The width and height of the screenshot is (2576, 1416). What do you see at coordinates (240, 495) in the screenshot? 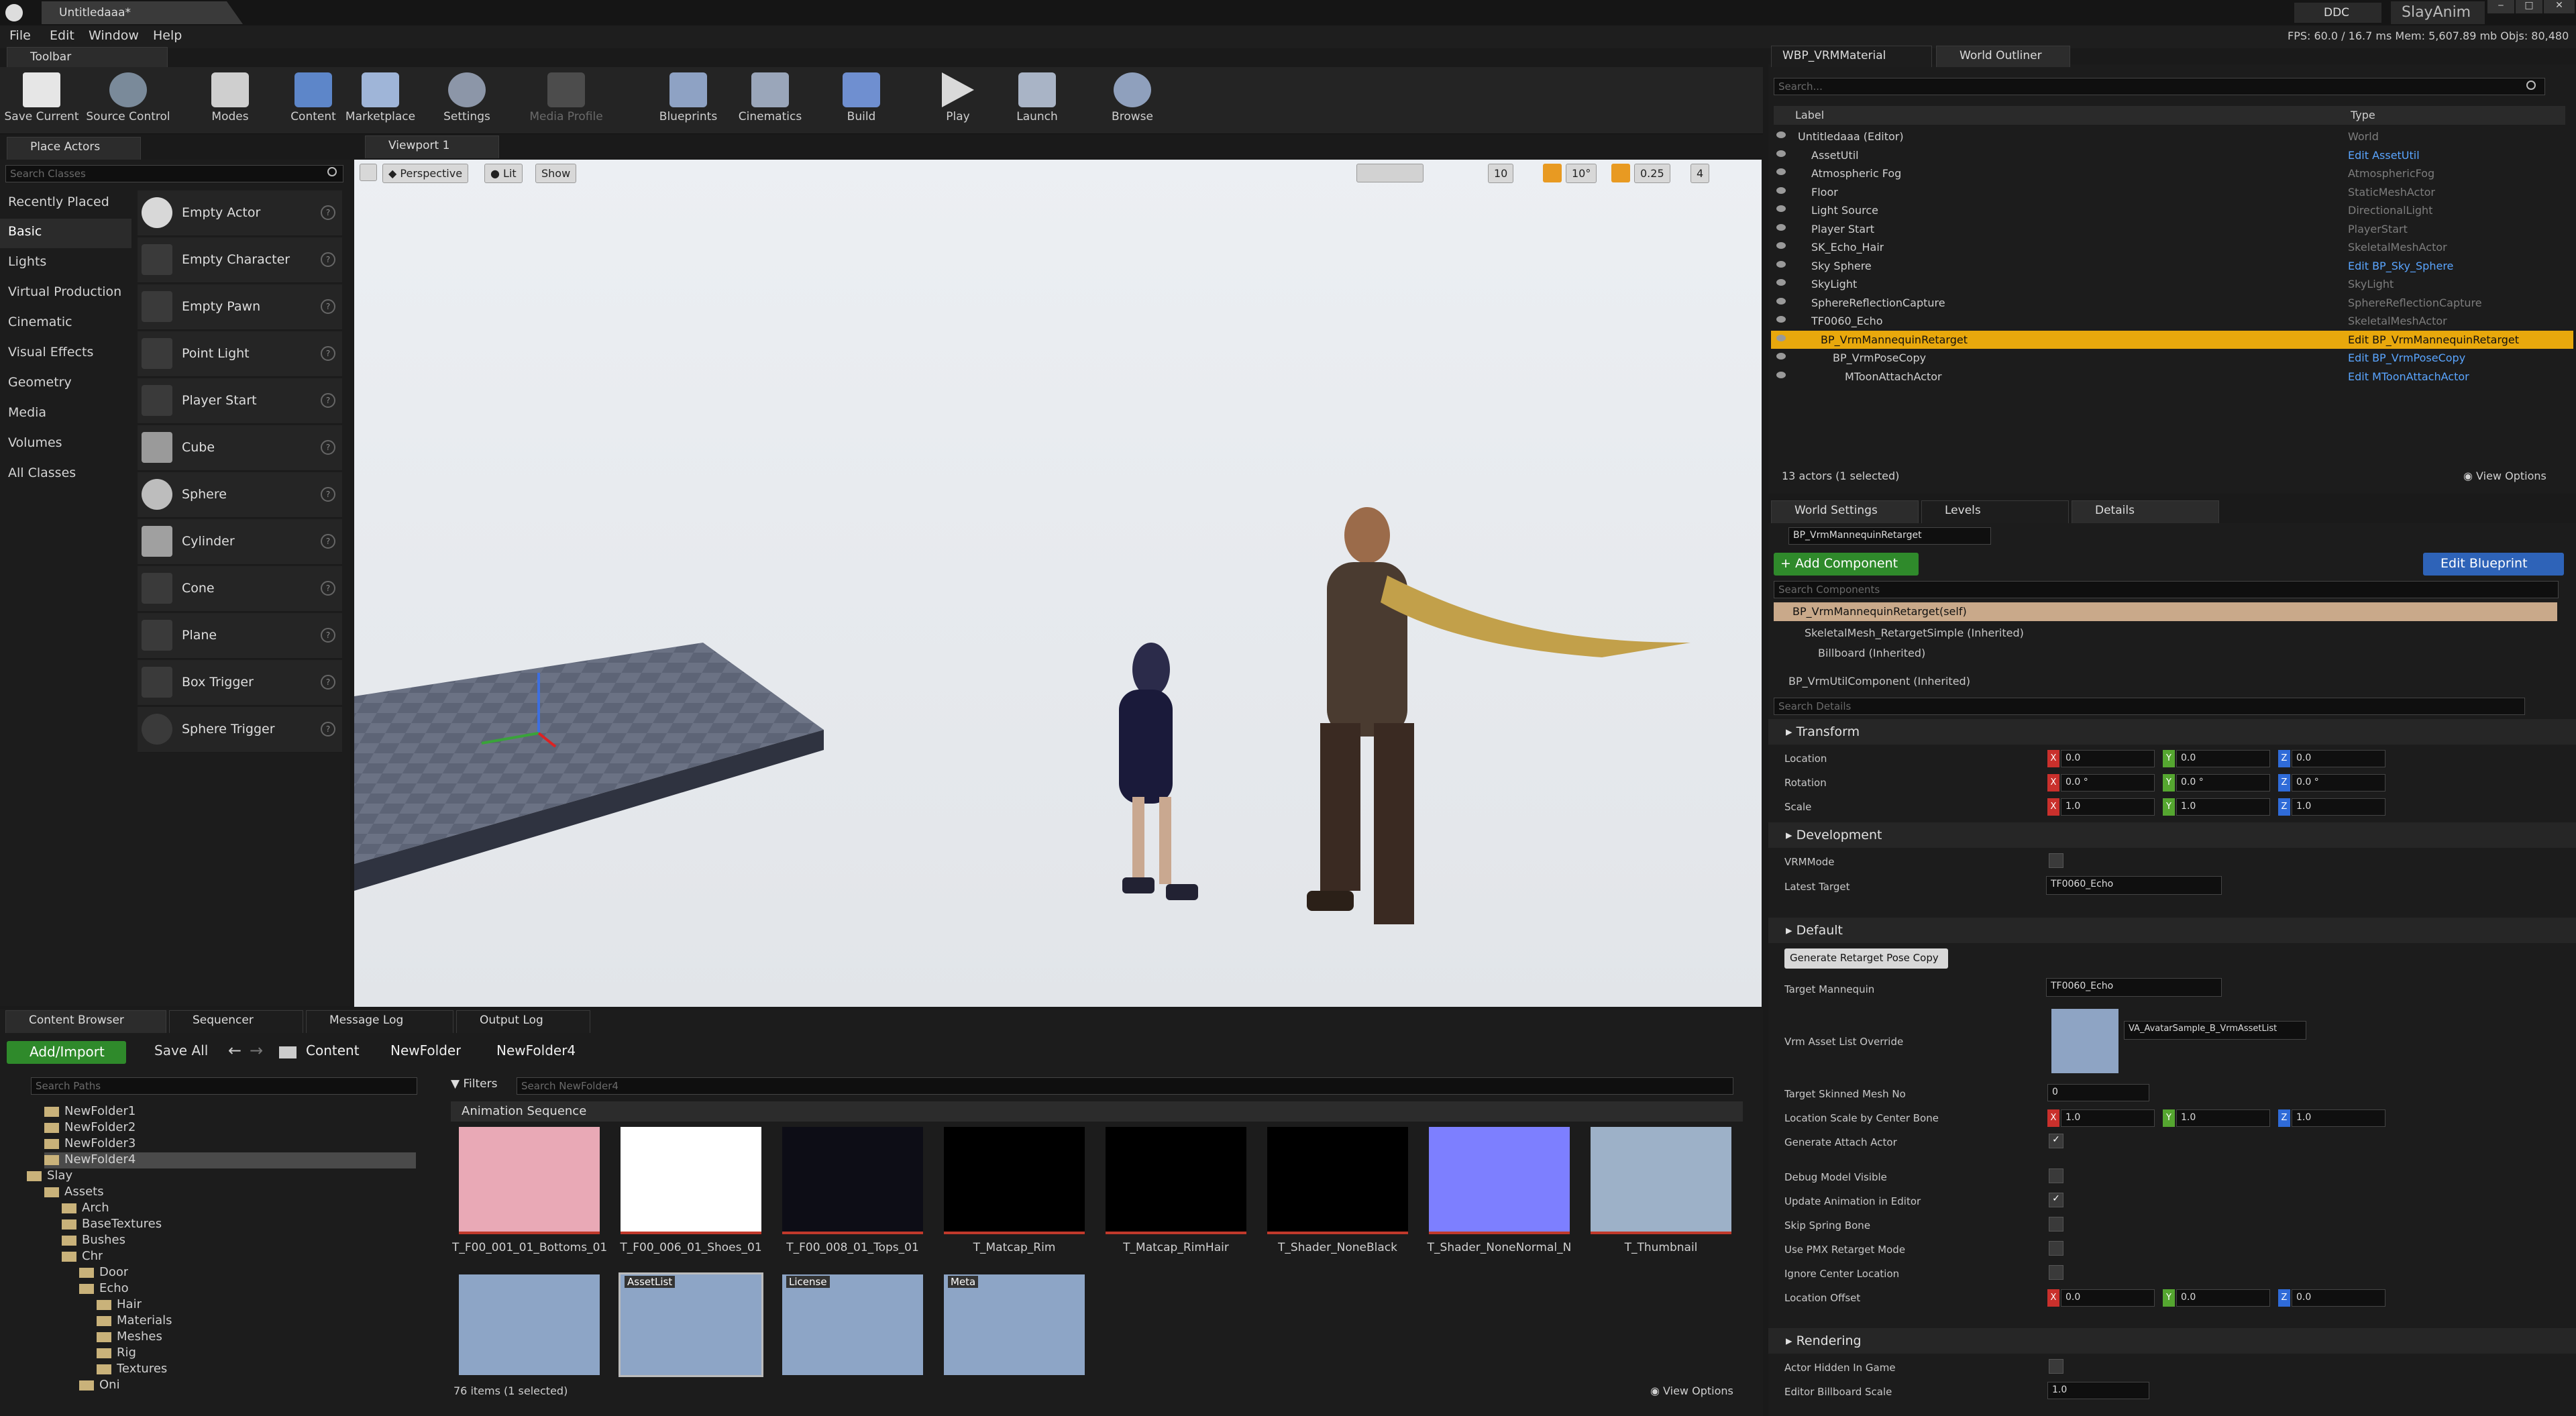
I see `actor-sphere: Sphere?` at bounding box center [240, 495].